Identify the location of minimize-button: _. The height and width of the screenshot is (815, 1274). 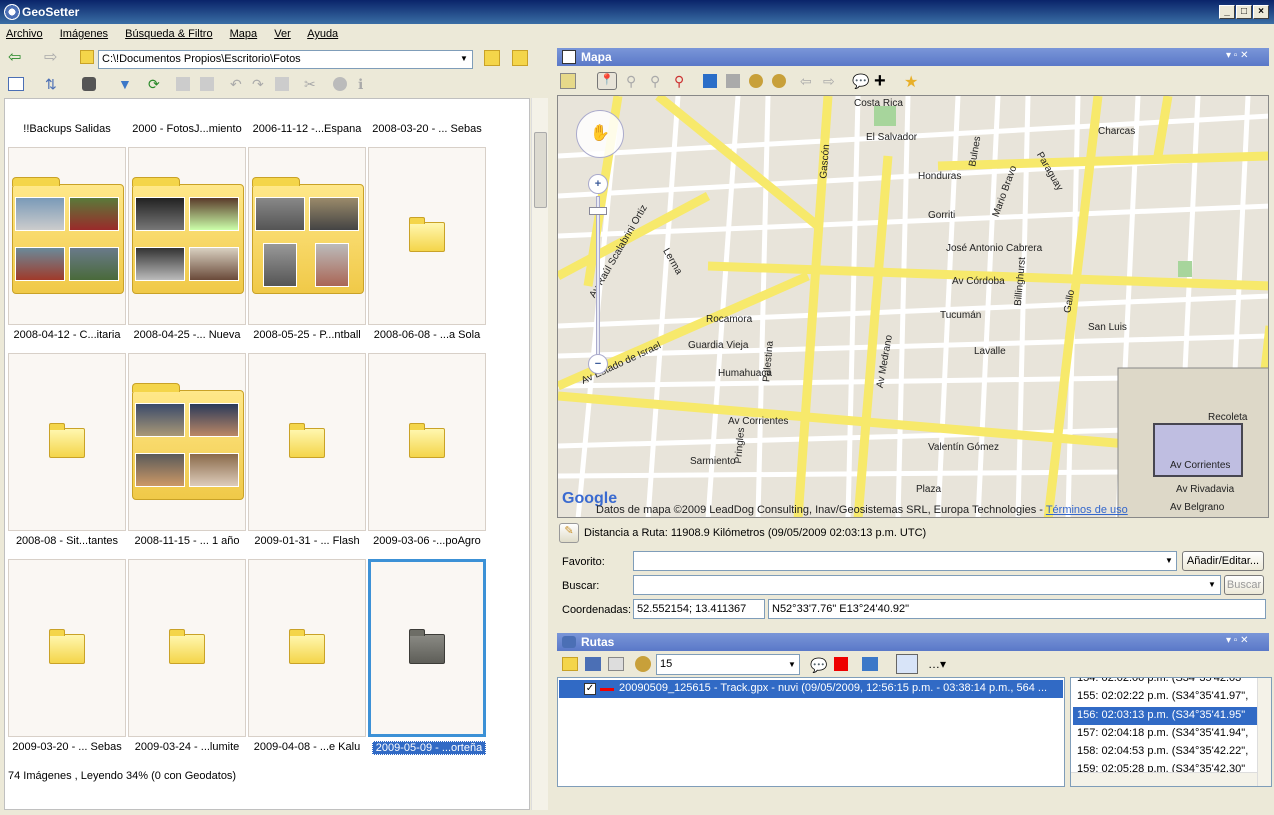
(1227, 12).